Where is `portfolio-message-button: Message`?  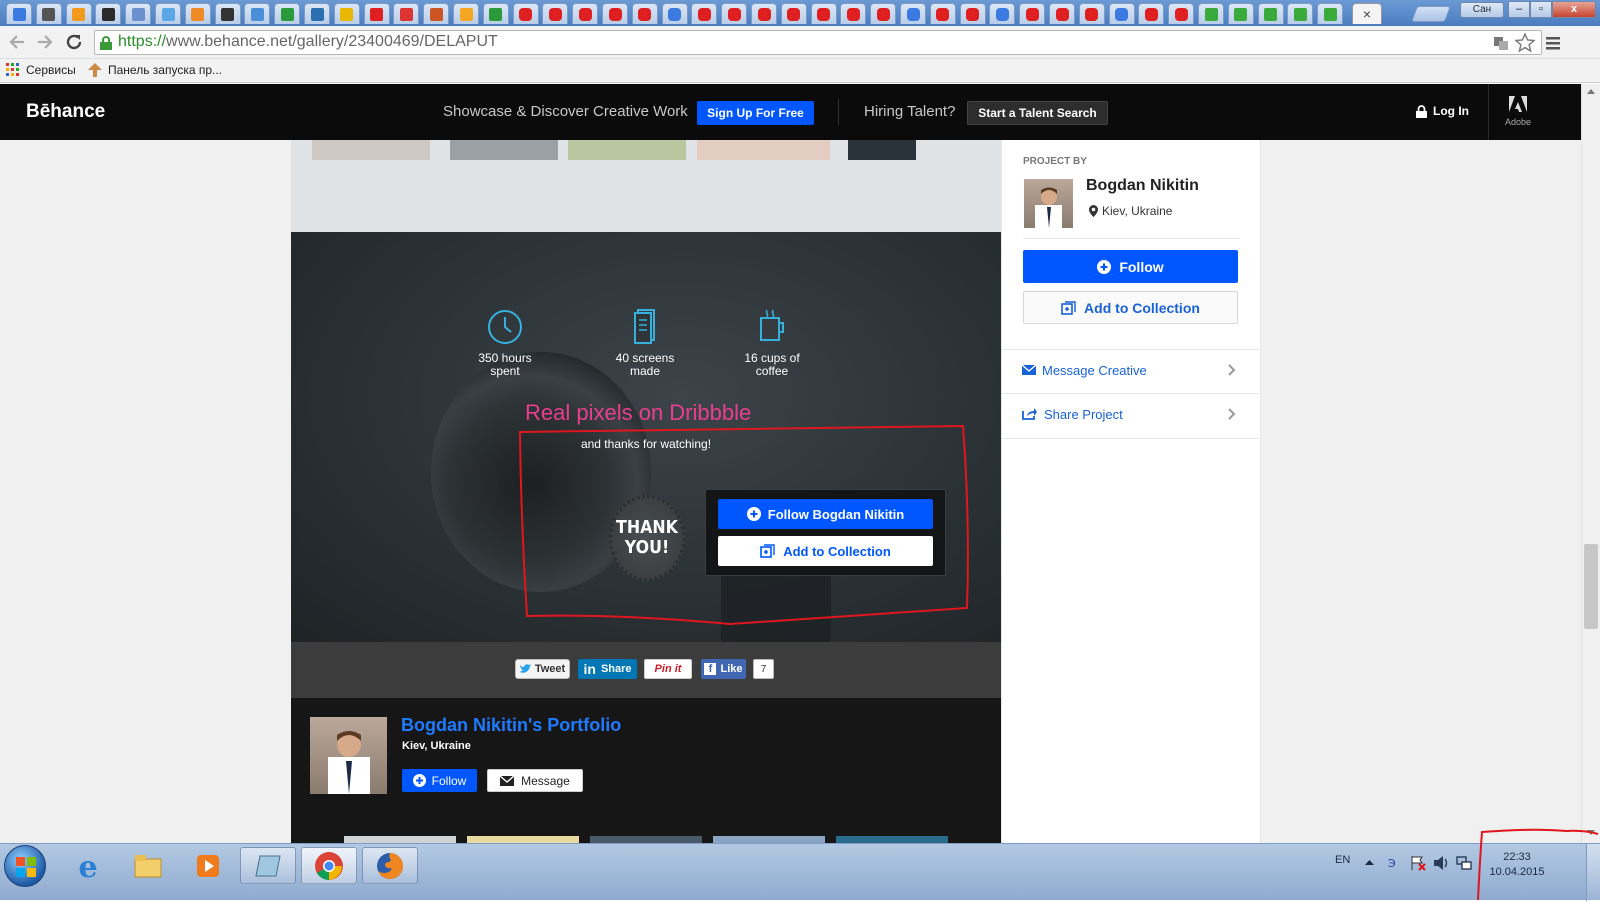 portfolio-message-button: Message is located at coordinates (535, 780).